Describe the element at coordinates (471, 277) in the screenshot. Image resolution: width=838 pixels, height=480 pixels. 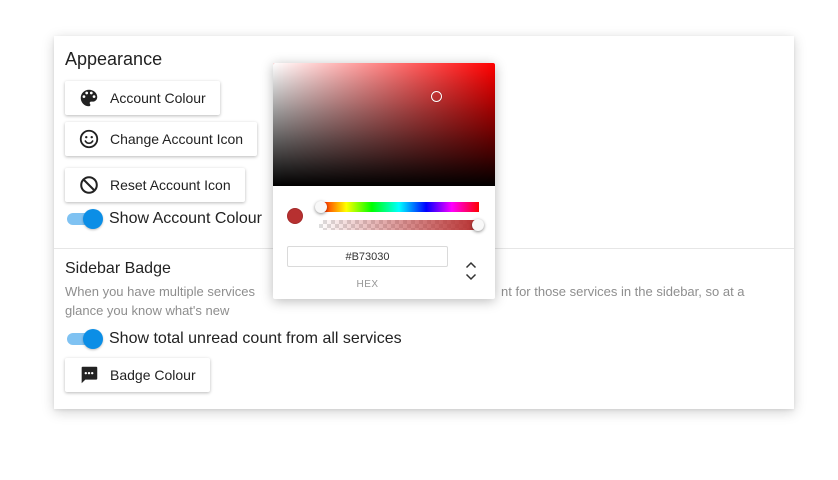
I see `chevron-down-icon` at that location.